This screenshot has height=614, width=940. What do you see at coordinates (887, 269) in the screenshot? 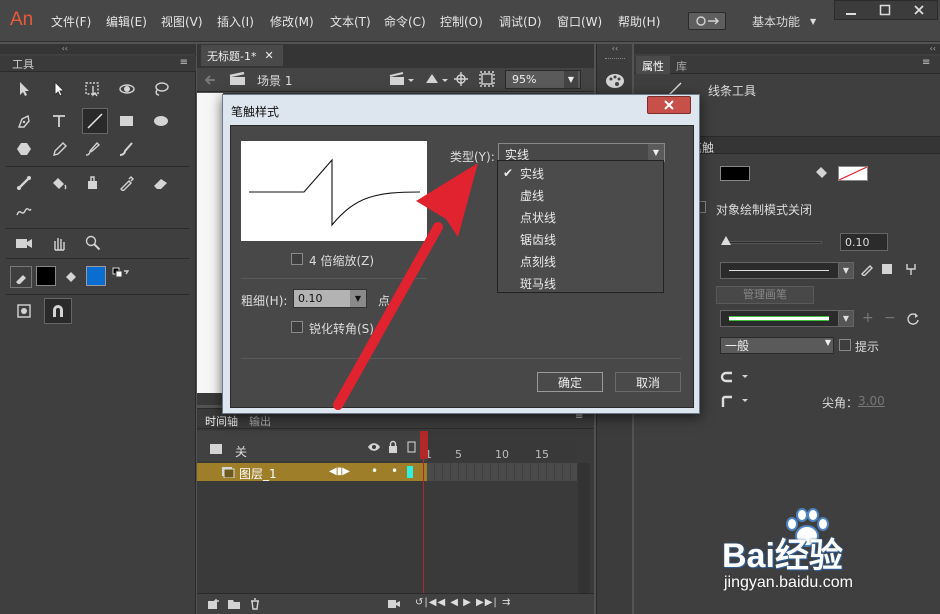
I see `stroke-style-icon` at bounding box center [887, 269].